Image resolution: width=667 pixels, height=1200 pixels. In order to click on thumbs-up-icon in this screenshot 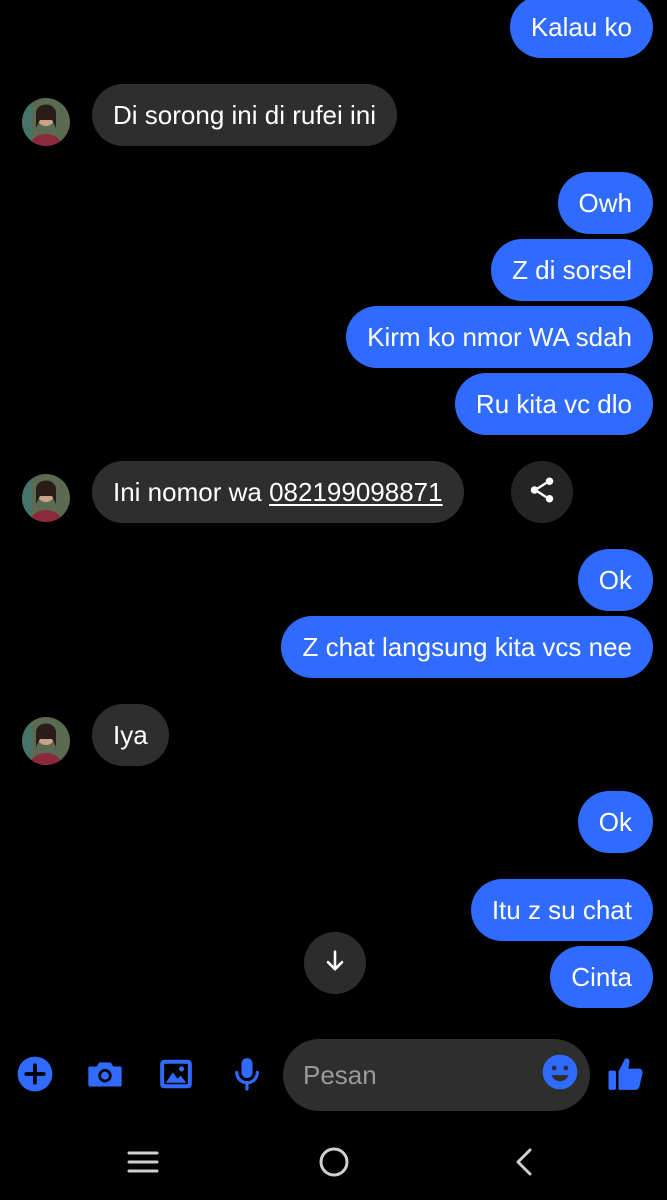, I will do `click(626, 1076)`.